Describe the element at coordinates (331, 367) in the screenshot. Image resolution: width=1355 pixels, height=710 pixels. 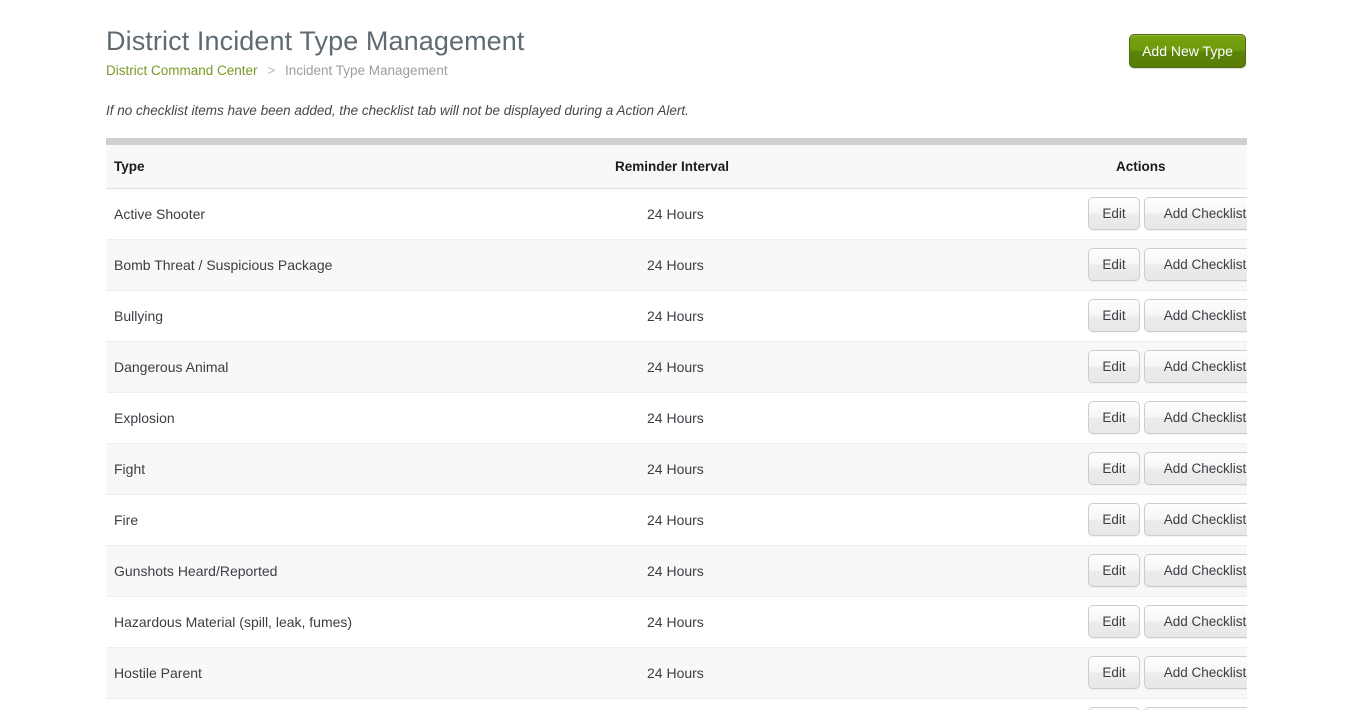
I see `cell-incident-type: Dangerous Animal` at that location.